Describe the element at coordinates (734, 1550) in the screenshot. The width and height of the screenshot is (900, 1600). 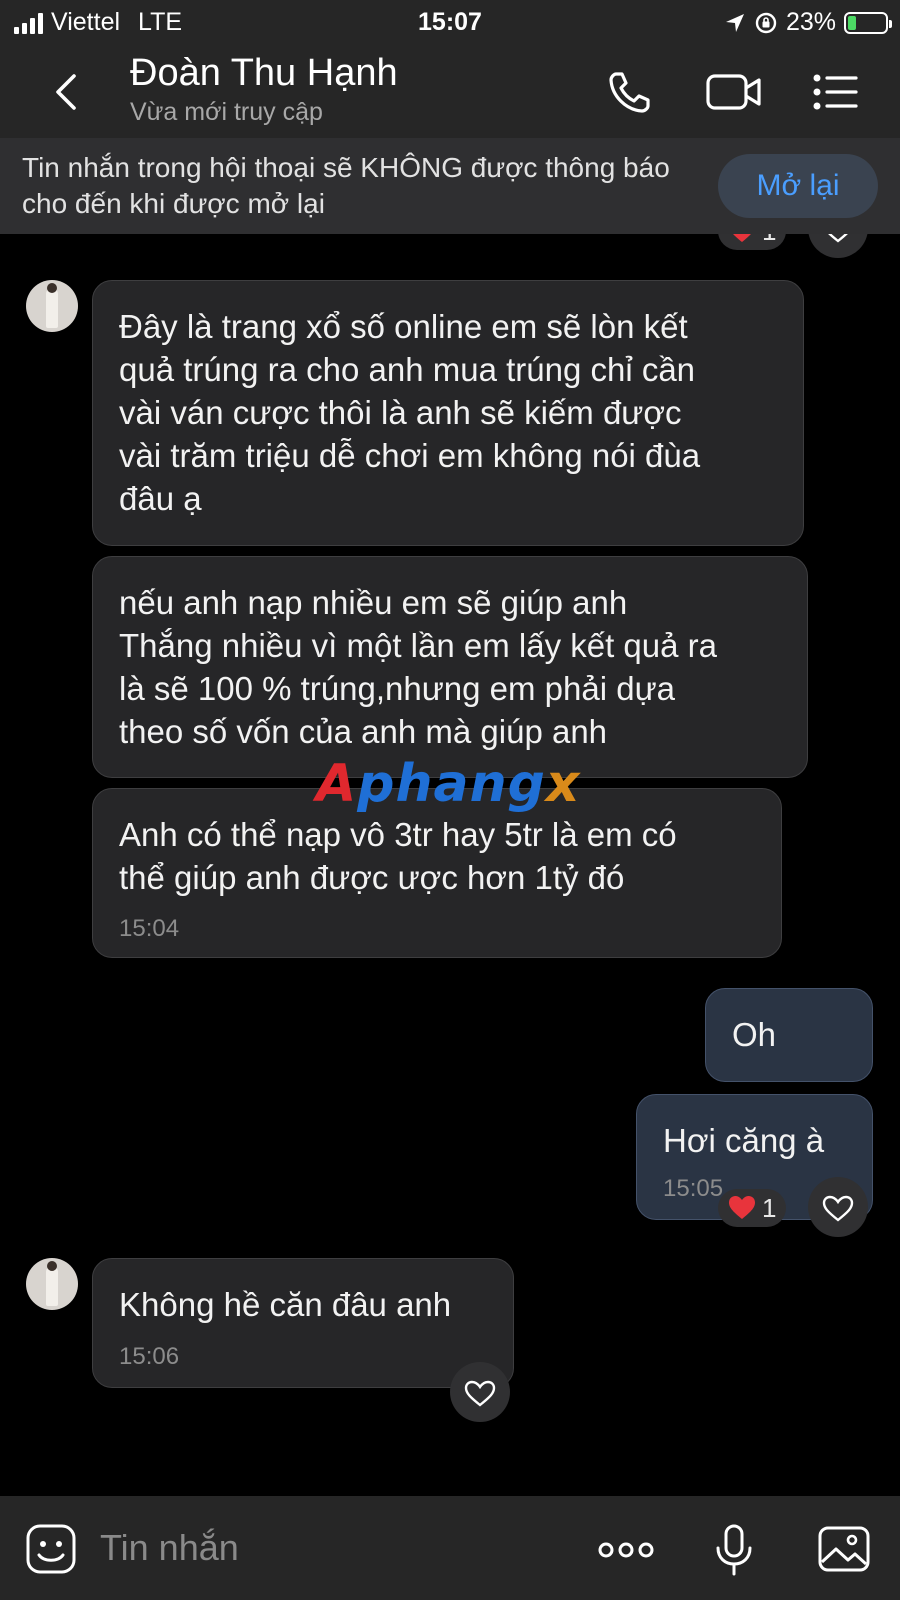
I see `microphone-icon` at that location.